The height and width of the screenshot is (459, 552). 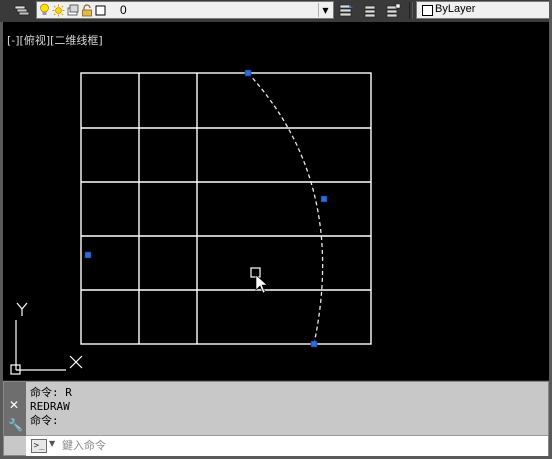 What do you see at coordinates (100, 10) in the screenshot?
I see `square-icon` at bounding box center [100, 10].